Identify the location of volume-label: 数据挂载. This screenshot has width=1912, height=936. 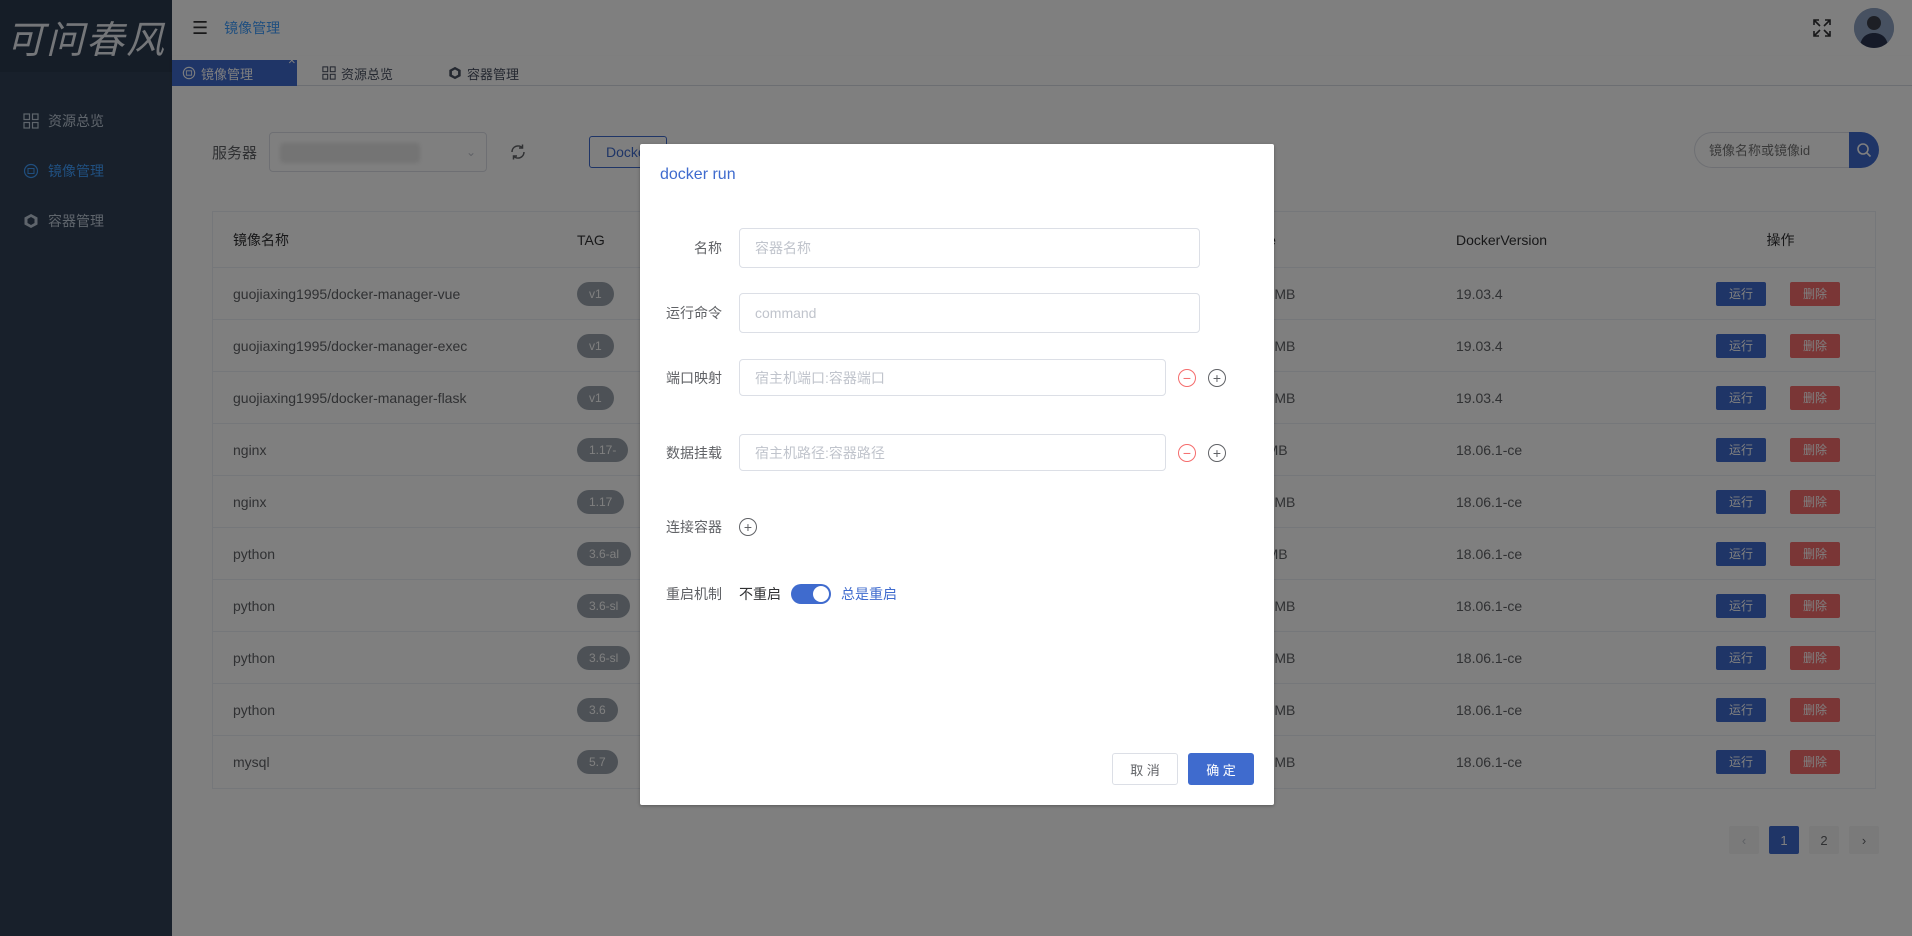
(694, 452).